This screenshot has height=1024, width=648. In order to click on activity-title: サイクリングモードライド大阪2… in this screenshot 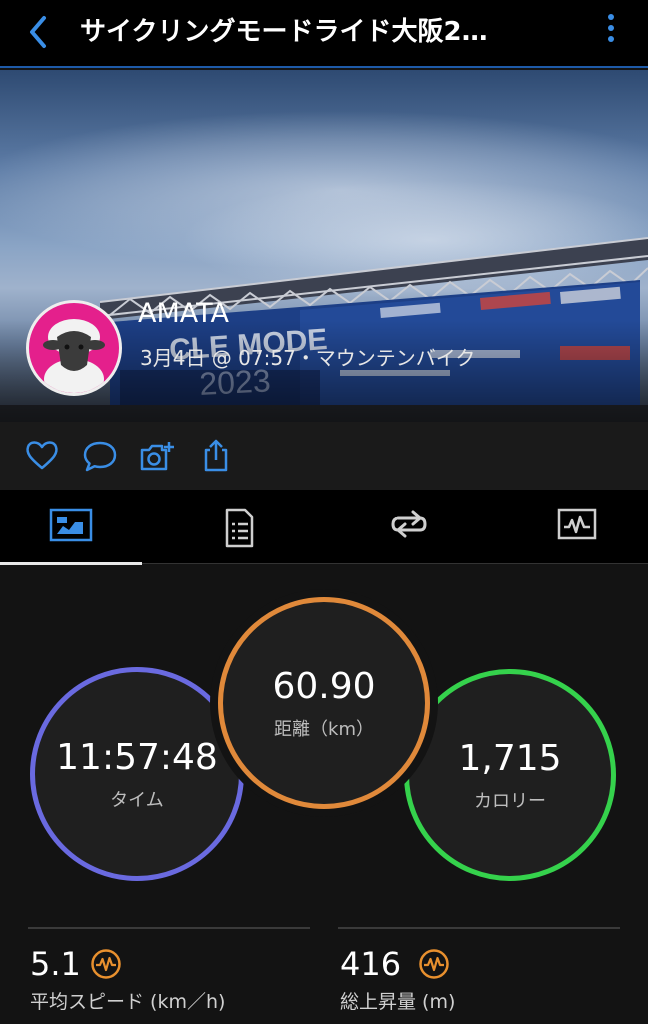, I will do `click(284, 32)`.